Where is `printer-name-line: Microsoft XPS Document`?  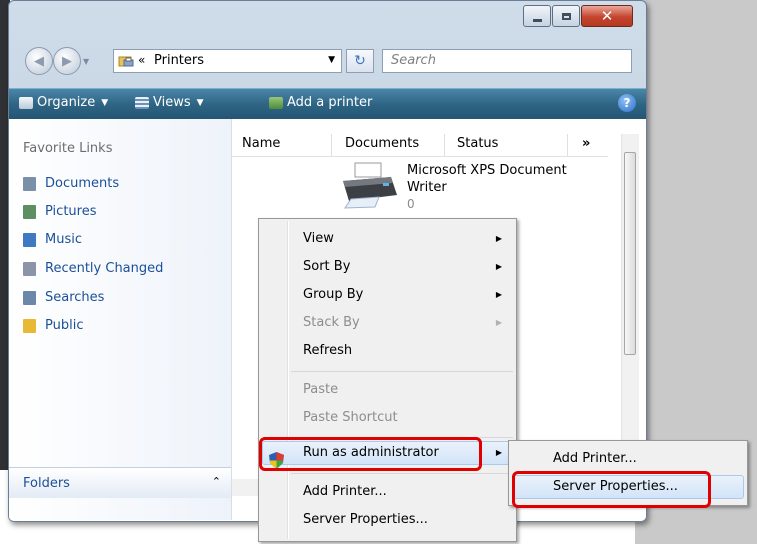
printer-name-line: Microsoft XPS Document is located at coordinates (487, 170).